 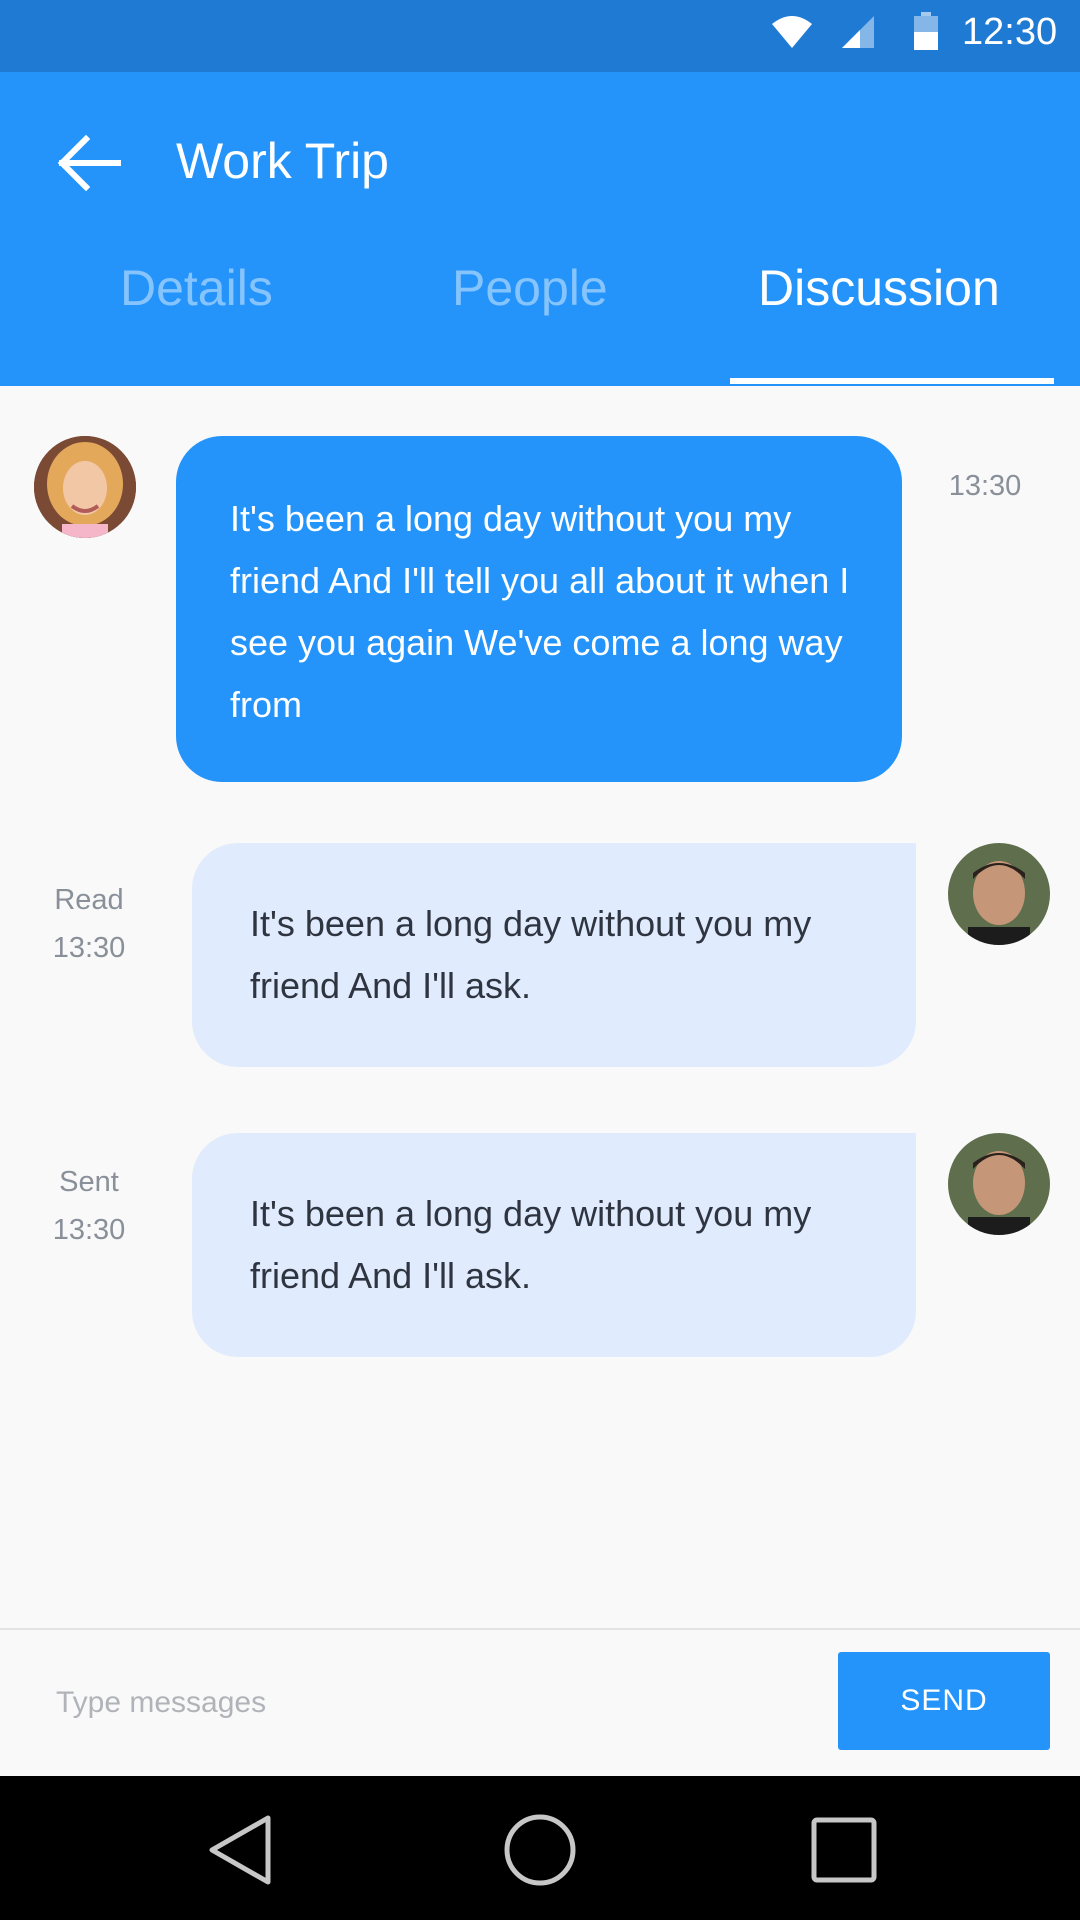 What do you see at coordinates (844, 1850) in the screenshot?
I see `nav-recents-icon` at bounding box center [844, 1850].